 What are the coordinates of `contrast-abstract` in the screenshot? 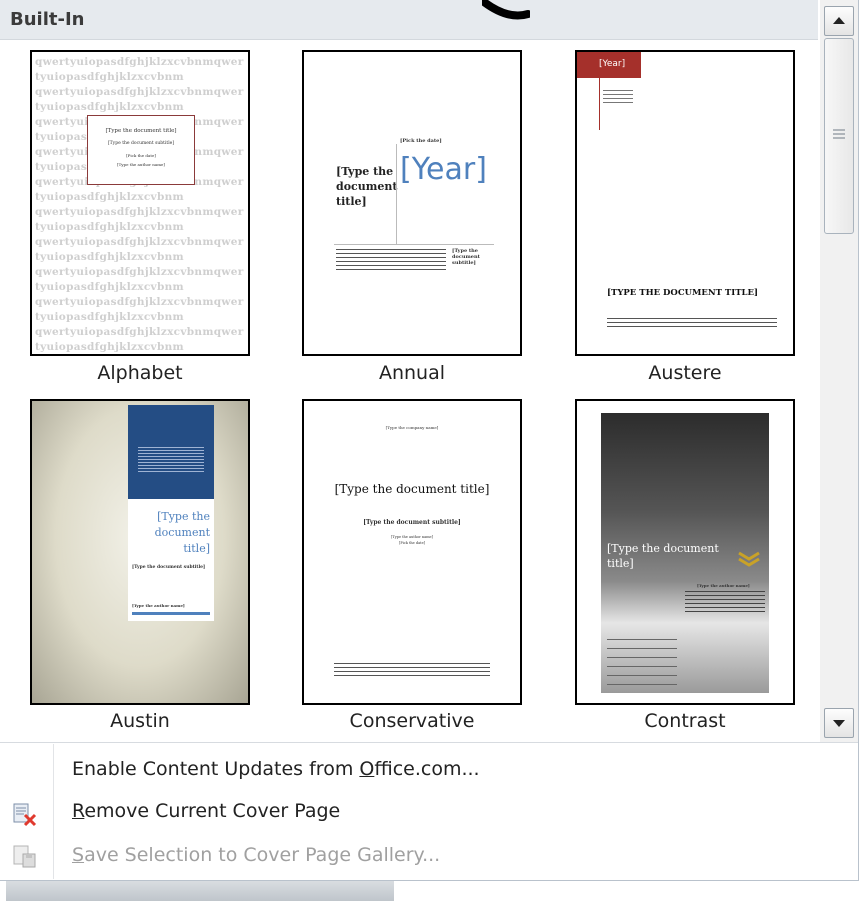 It's located at (725, 602).